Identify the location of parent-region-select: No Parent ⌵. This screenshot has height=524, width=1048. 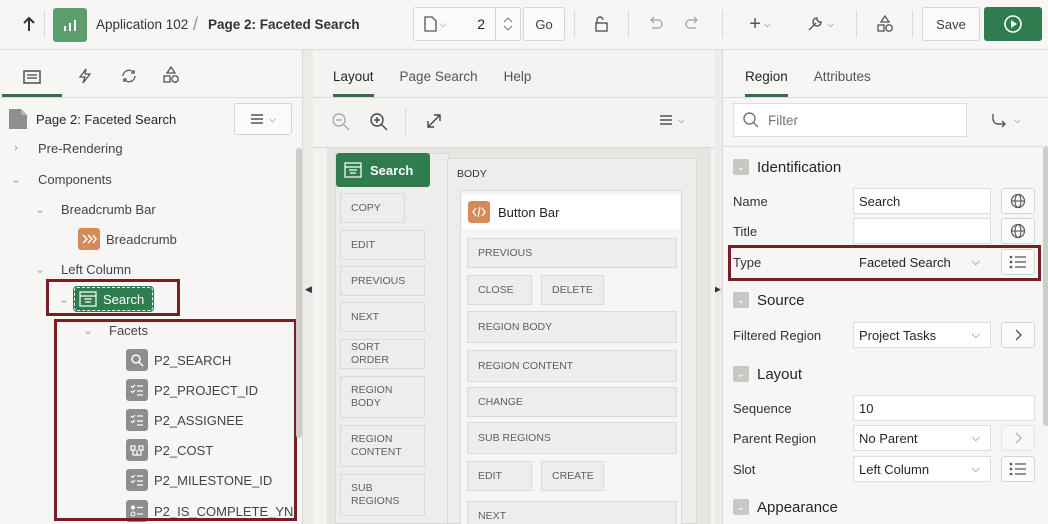
(922, 438).